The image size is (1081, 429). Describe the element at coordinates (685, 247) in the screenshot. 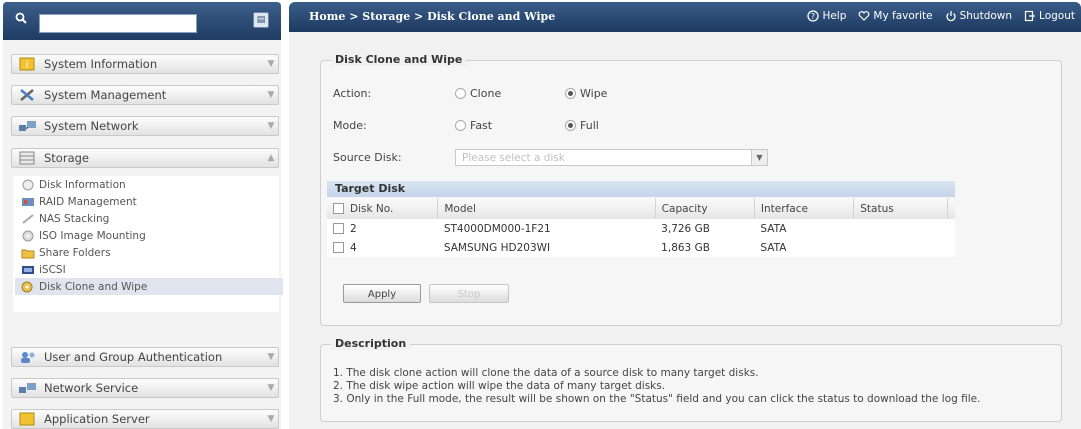

I see `cell-capacity: 1,863 GB` at that location.